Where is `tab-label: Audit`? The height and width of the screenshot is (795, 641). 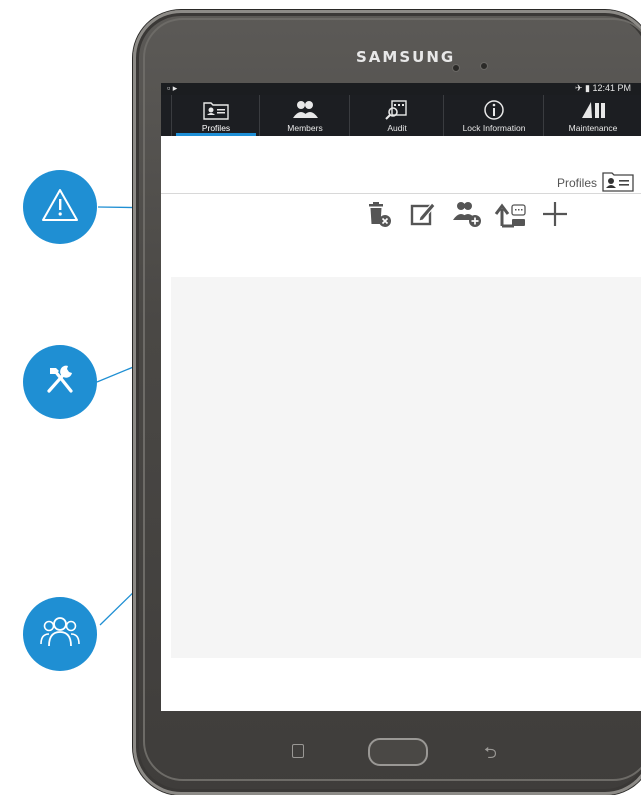 tab-label: Audit is located at coordinates (397, 128).